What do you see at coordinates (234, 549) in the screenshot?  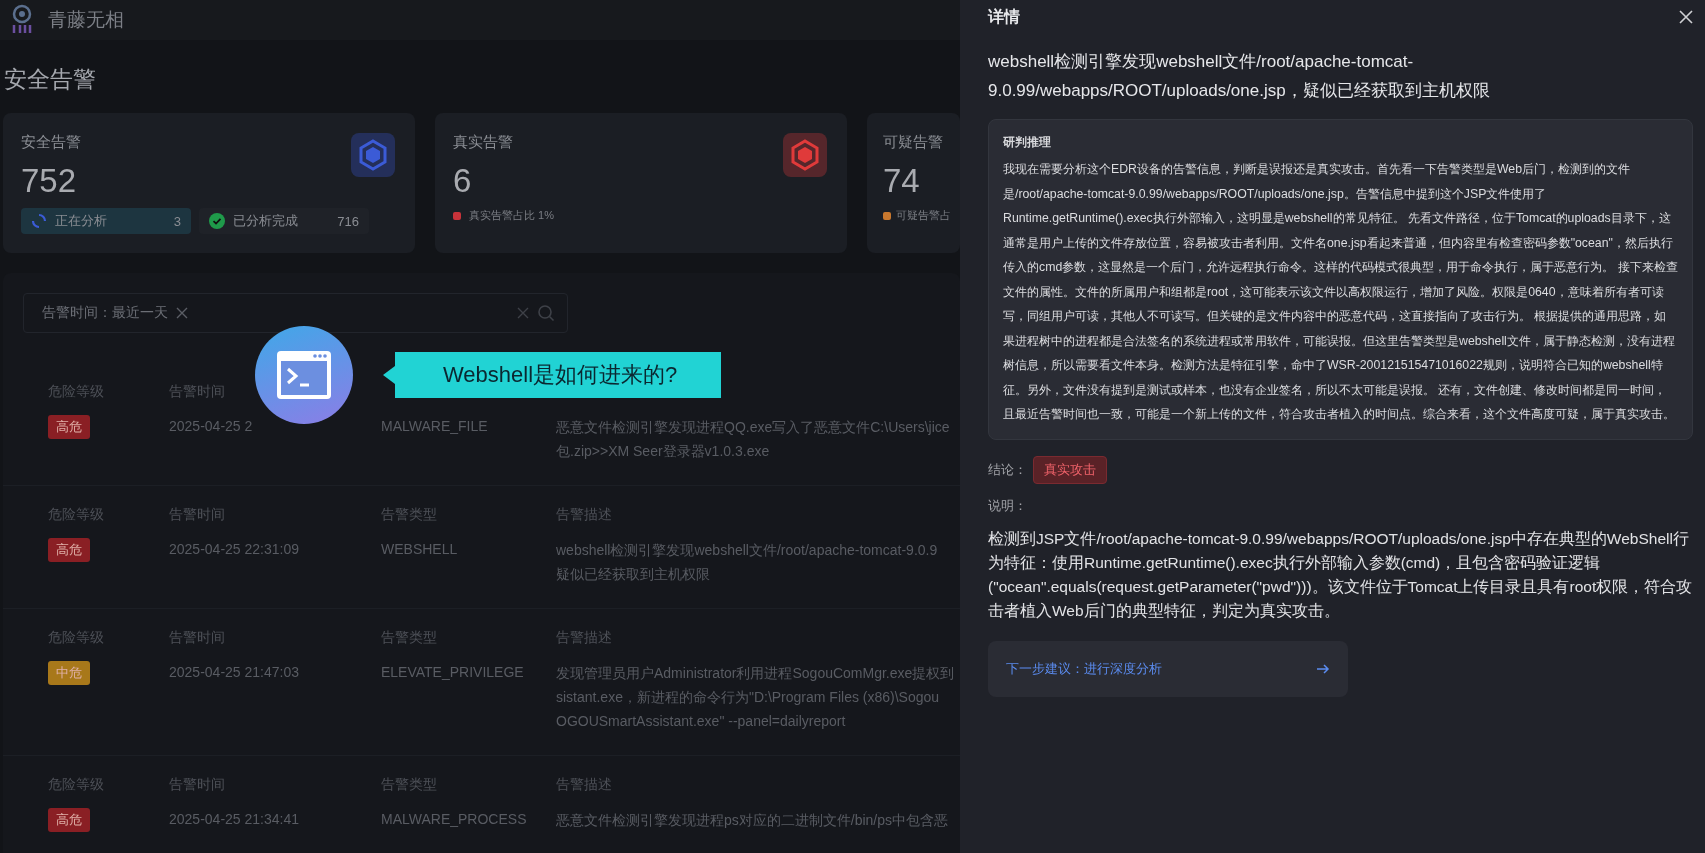 I see `alert-time: 2025-04-25 22:31:09` at bounding box center [234, 549].